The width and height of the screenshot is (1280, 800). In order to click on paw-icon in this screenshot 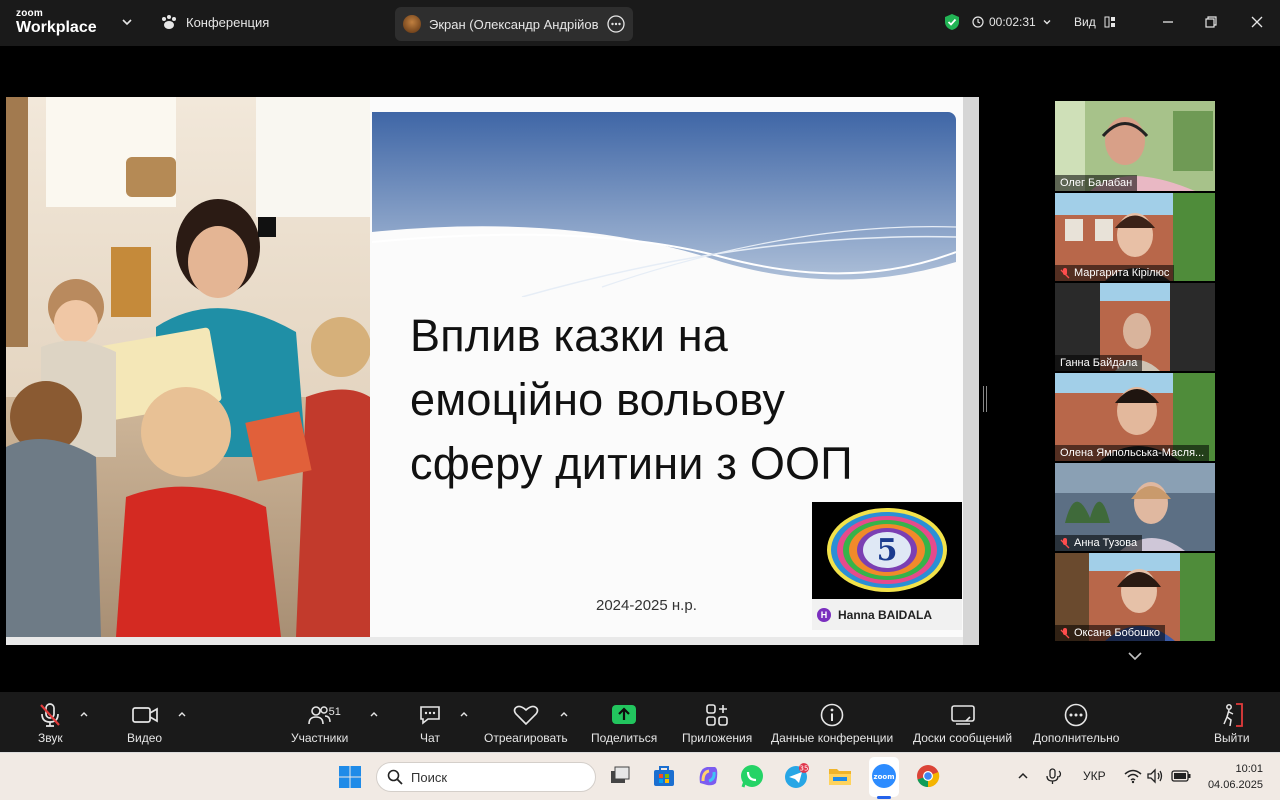, I will do `click(169, 22)`.